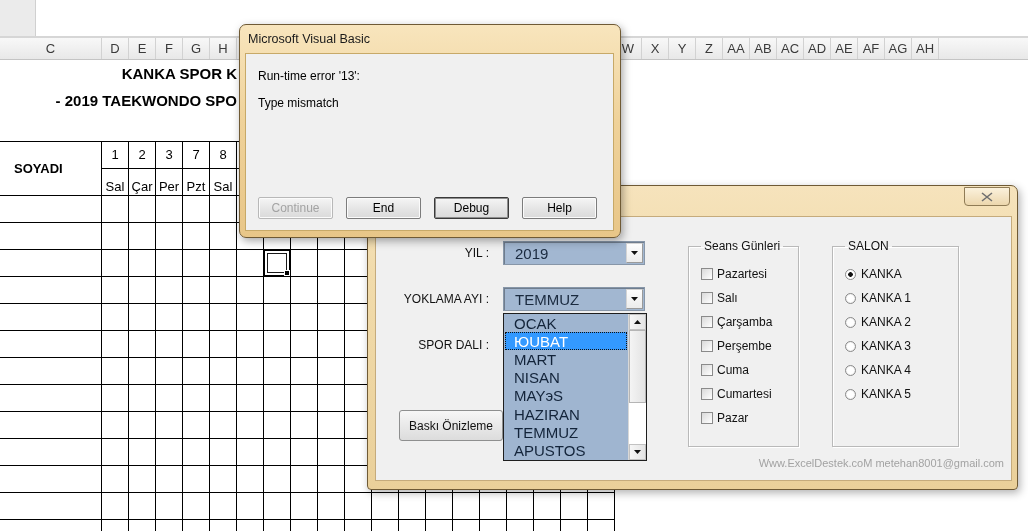 This screenshot has width=1028, height=531. Describe the element at coordinates (287, 273) in the screenshot. I see `fill-handle` at that location.